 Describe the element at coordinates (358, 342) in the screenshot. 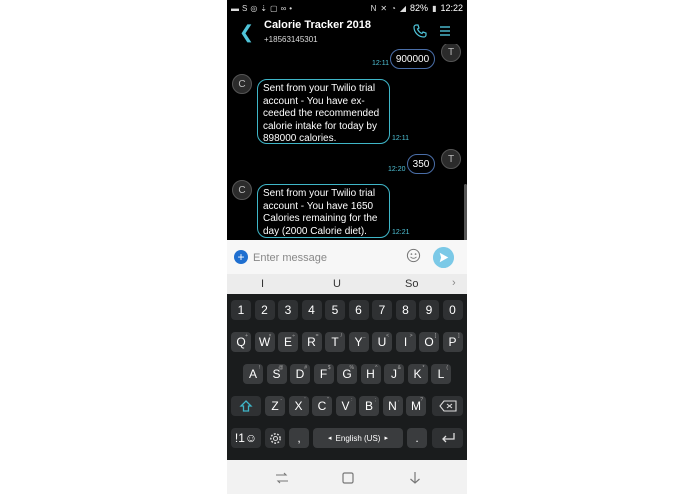

I see `key-y: Y _` at that location.